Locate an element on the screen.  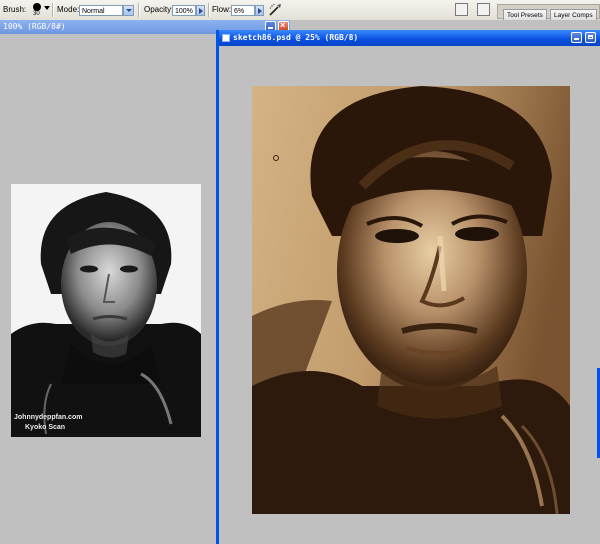
reference-photo: Johnnydeppfan.com Kyoko Scan is located at coordinates (106, 310).